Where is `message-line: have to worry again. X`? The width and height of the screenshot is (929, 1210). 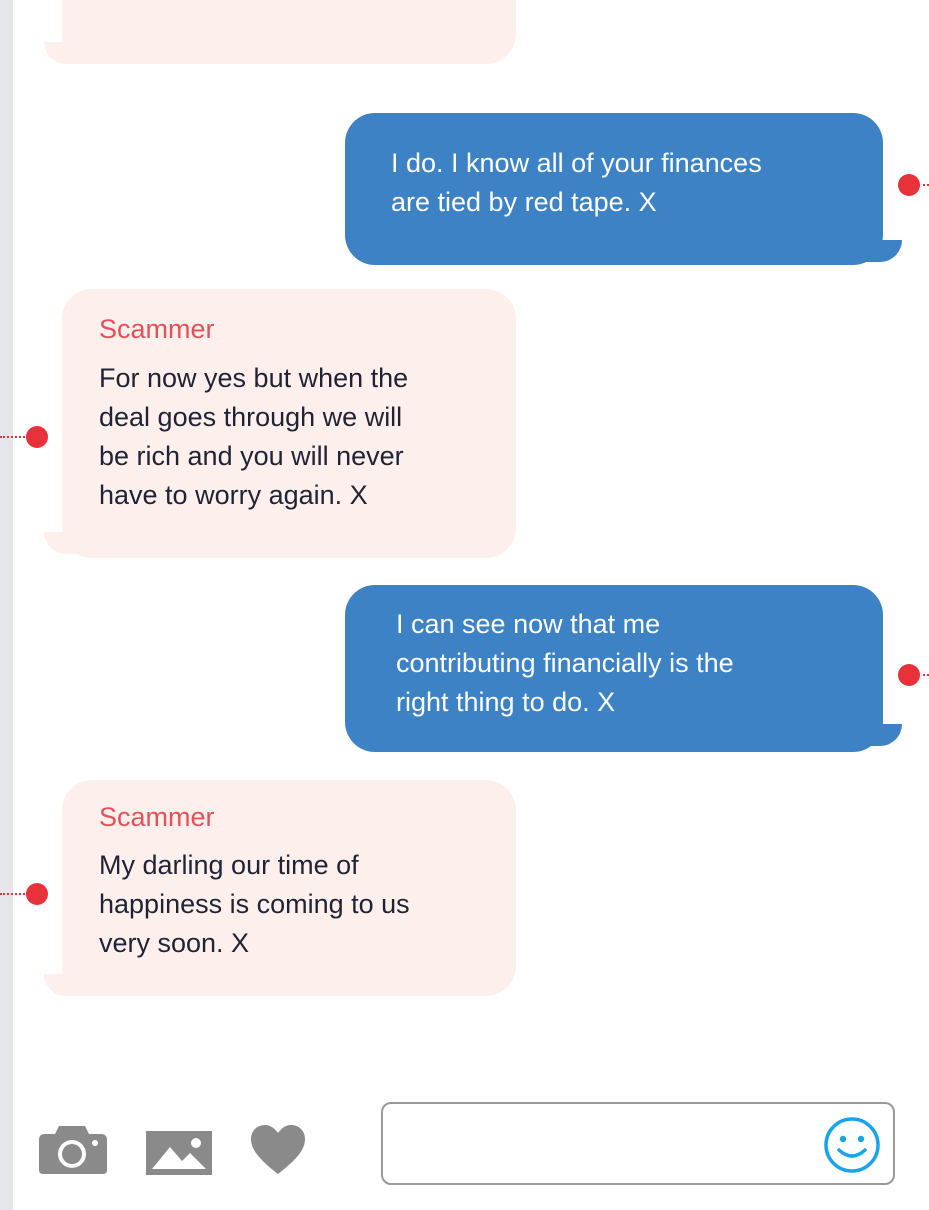 message-line: have to worry again. X is located at coordinates (233, 495).